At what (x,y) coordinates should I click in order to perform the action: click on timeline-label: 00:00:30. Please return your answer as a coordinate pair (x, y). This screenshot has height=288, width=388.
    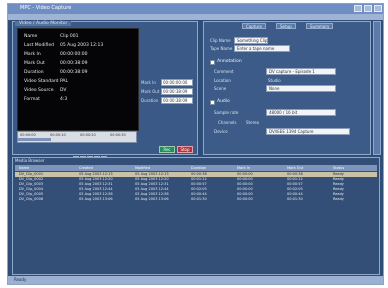
    Looking at the image, I should click on (118, 135).